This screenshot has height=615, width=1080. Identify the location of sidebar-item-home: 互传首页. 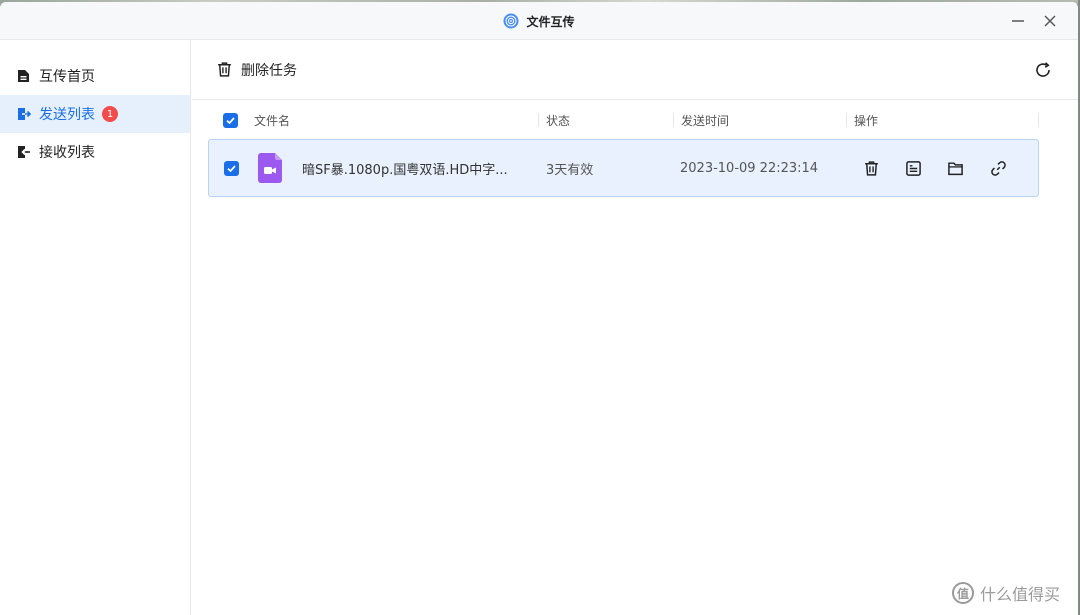
(95, 76).